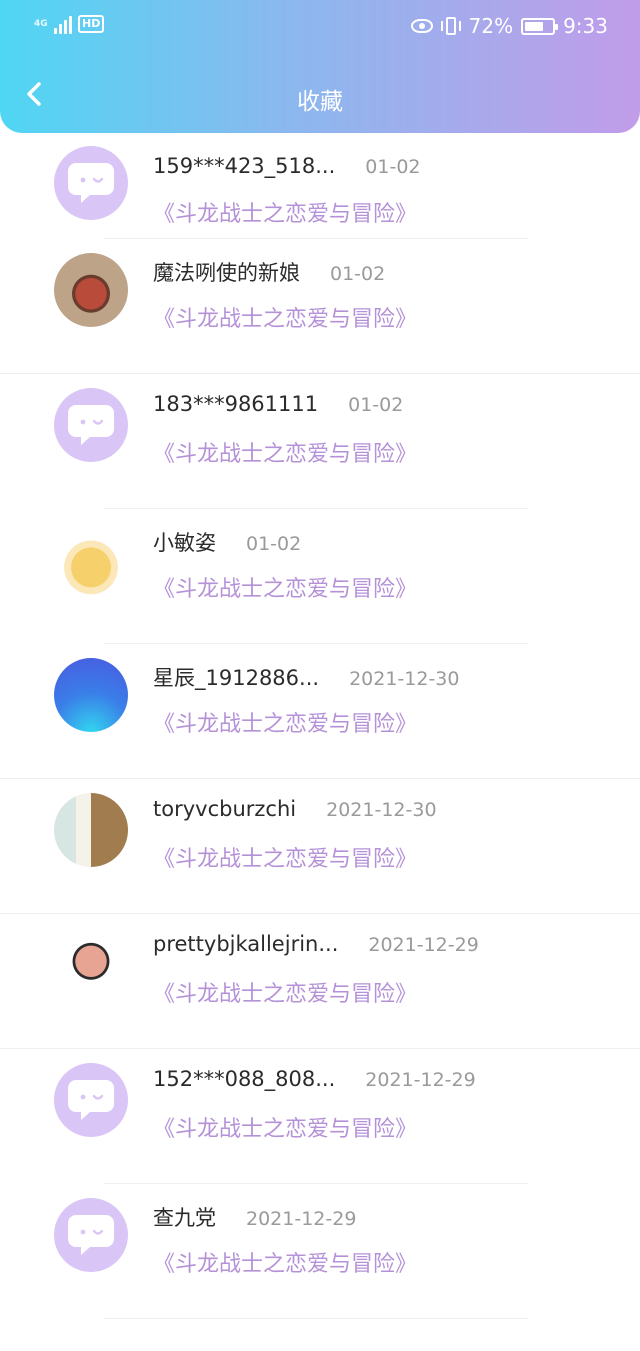 The width and height of the screenshot is (640, 1351). Describe the element at coordinates (184, 1218) in the screenshot. I see `username: 查九党` at that location.